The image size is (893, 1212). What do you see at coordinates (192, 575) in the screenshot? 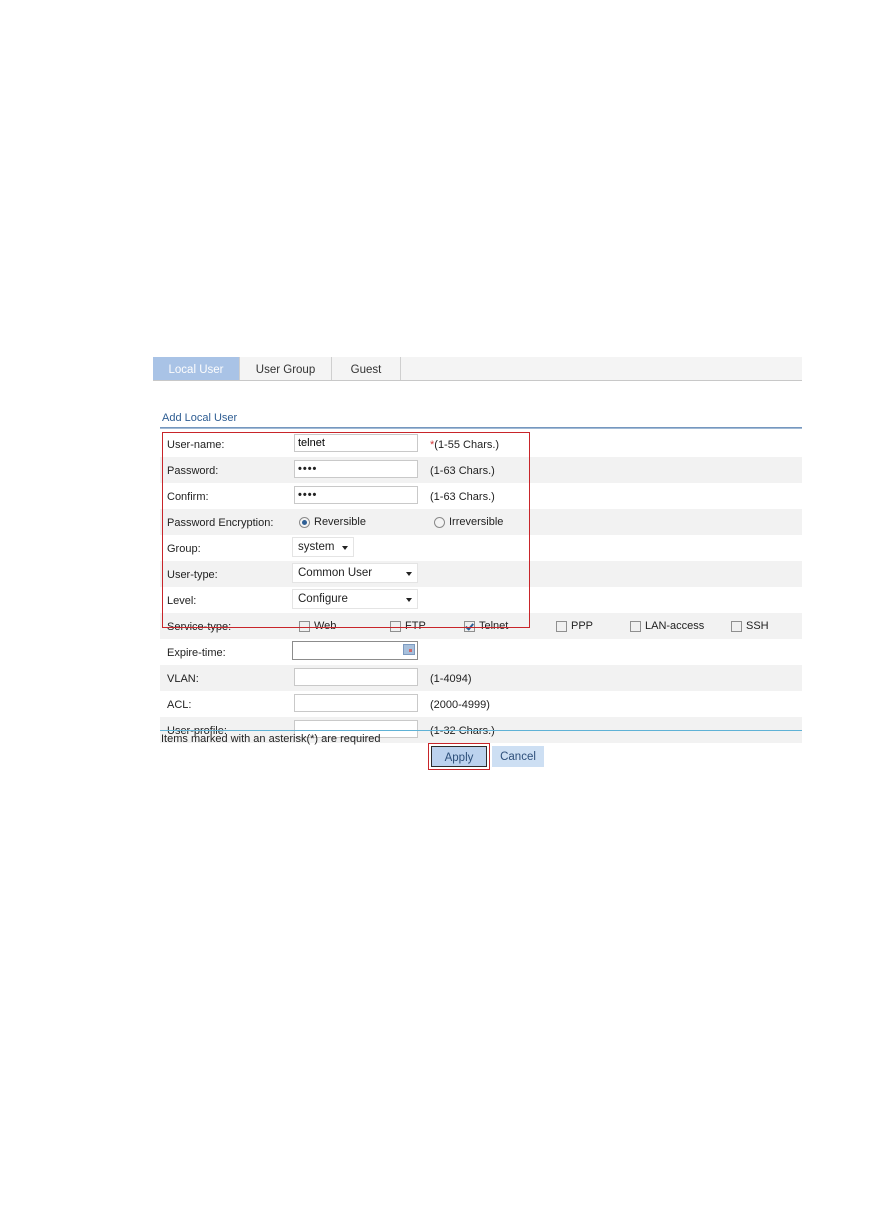
I see `user-type-label: User-type:` at bounding box center [192, 575].